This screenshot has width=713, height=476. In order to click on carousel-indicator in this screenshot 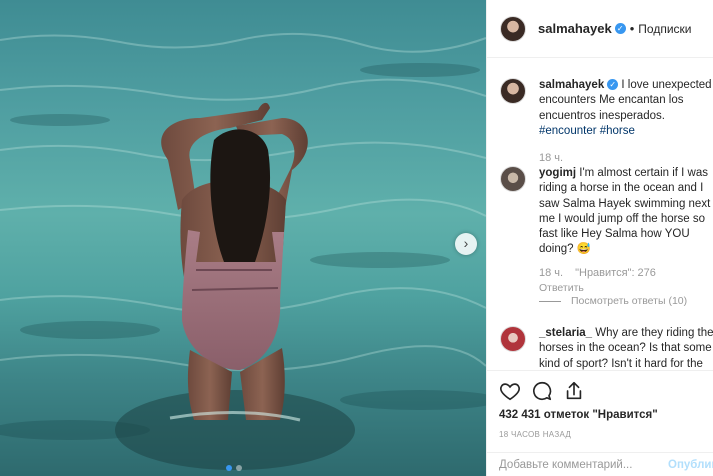, I will do `click(234, 468)`.